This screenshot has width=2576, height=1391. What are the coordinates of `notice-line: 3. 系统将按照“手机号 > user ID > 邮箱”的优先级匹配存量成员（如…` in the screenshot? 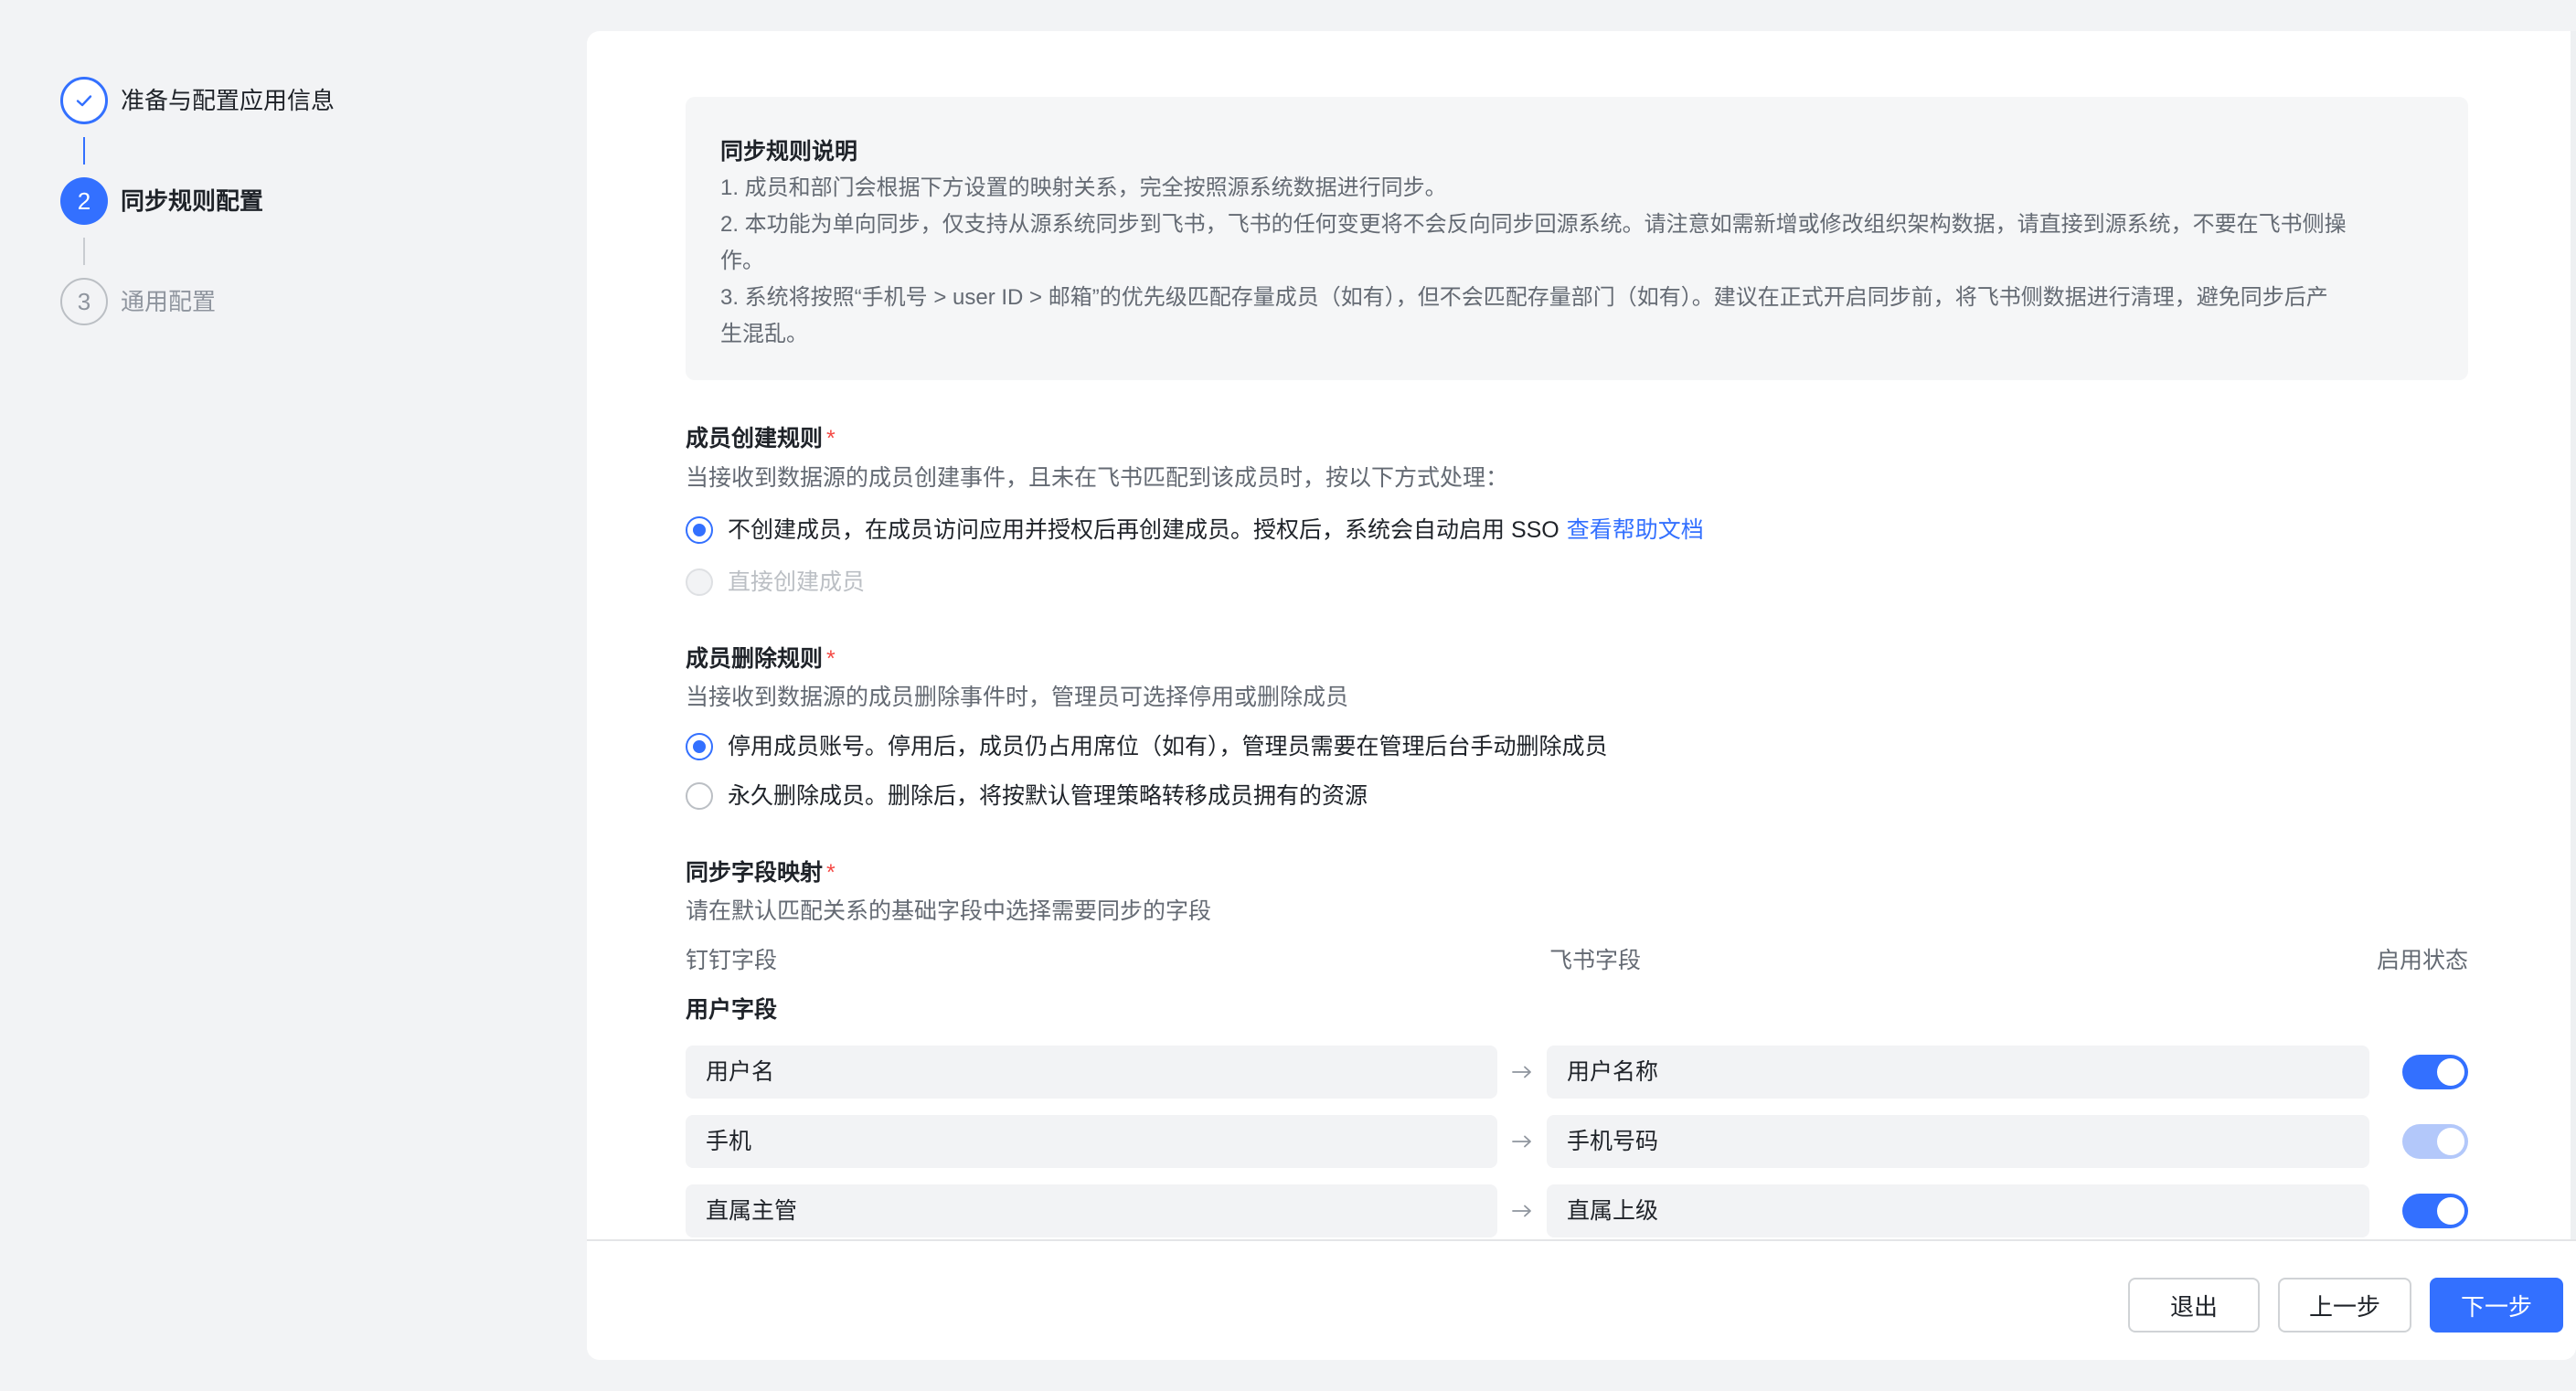 It's located at (1524, 297).